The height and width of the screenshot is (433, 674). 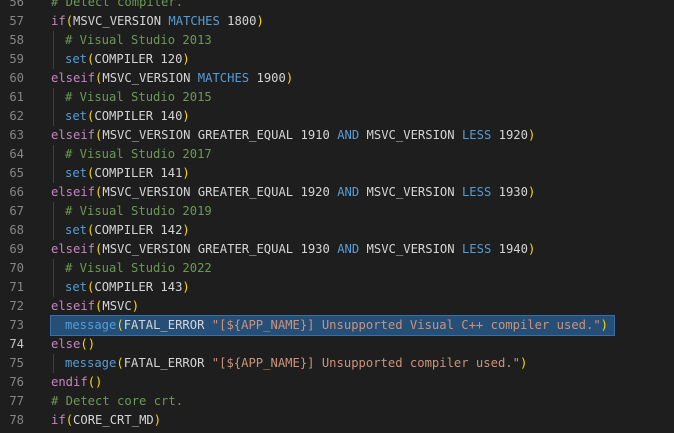 I want to click on code-text: # Visual Studio 2017, so click(x=131, y=154).